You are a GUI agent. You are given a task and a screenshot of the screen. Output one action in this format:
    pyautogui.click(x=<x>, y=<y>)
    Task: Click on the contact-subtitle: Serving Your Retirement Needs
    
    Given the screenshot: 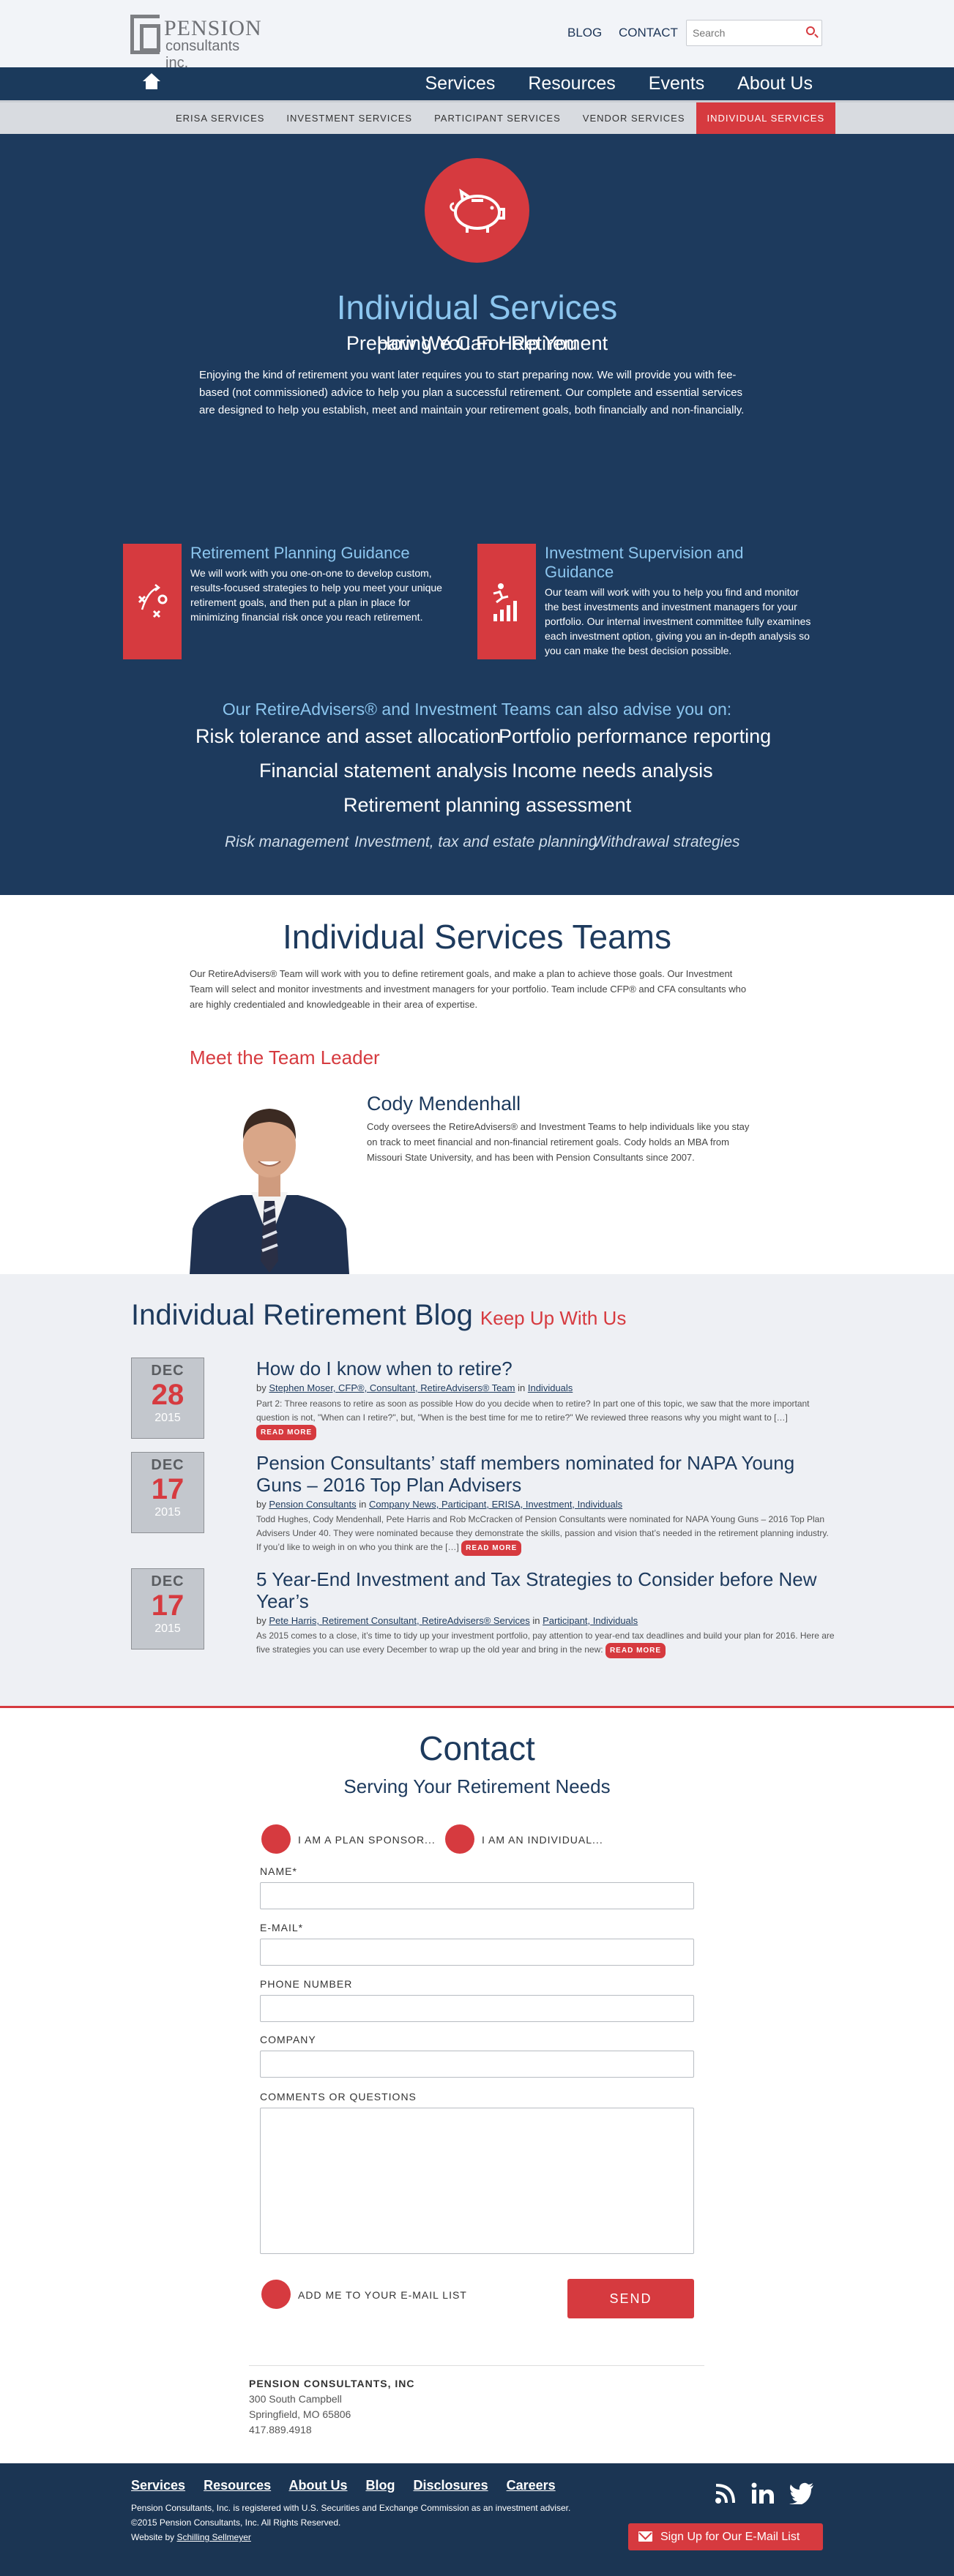 What is the action you would take?
    pyautogui.click(x=477, y=1786)
    